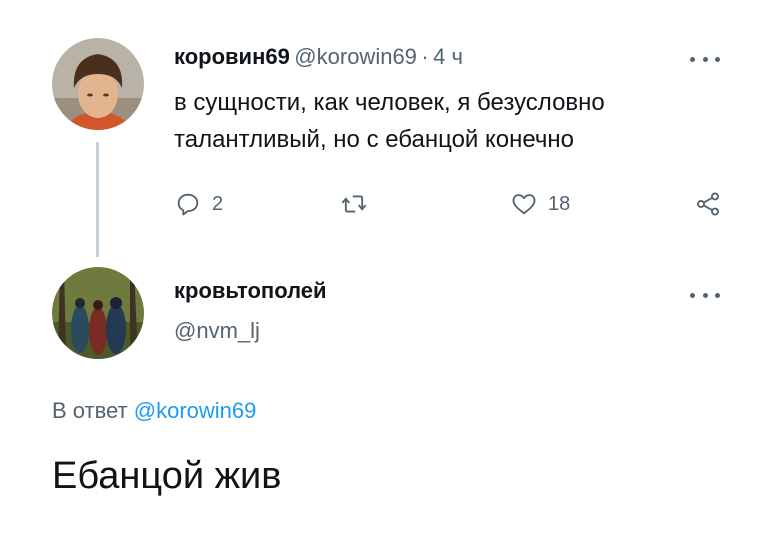 The width and height of the screenshot is (776, 552). What do you see at coordinates (524, 204) in the screenshot?
I see `like-icon` at bounding box center [524, 204].